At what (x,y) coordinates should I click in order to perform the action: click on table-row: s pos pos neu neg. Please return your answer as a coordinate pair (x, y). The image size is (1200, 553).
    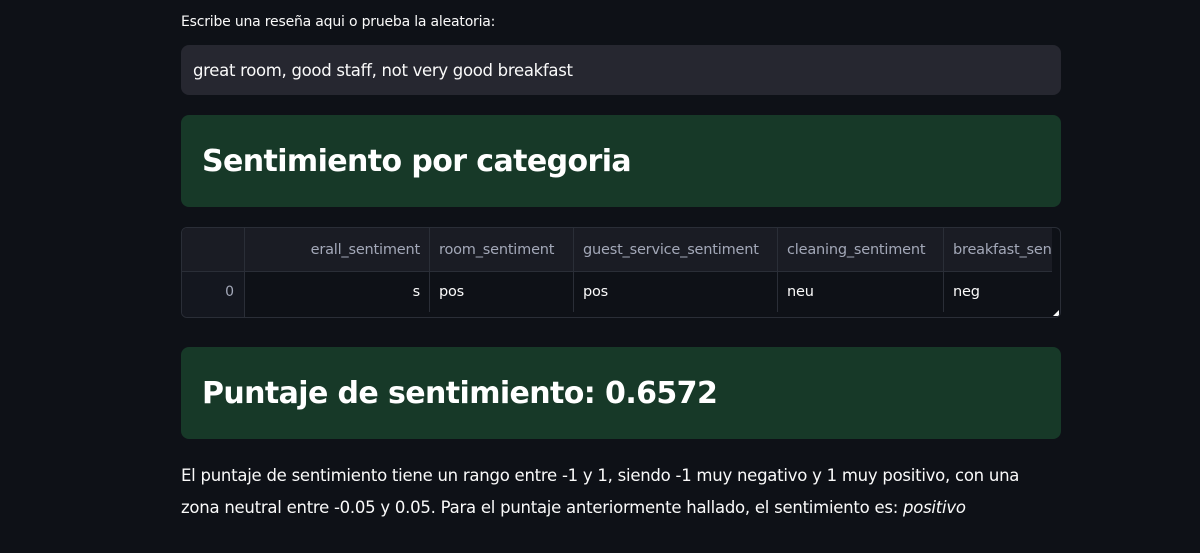
    Looking at the image, I should click on (648, 292).